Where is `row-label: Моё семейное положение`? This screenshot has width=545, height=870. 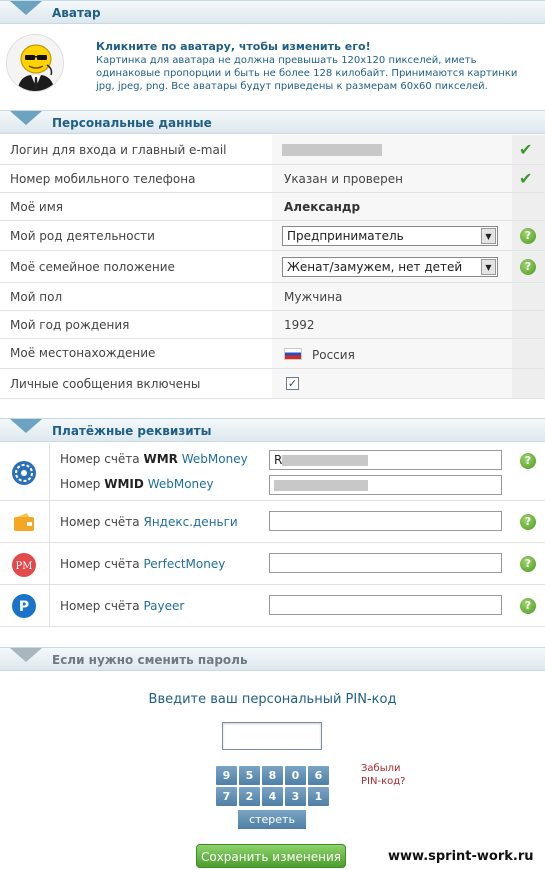
row-label: Моё семейное положение is located at coordinates (92, 267).